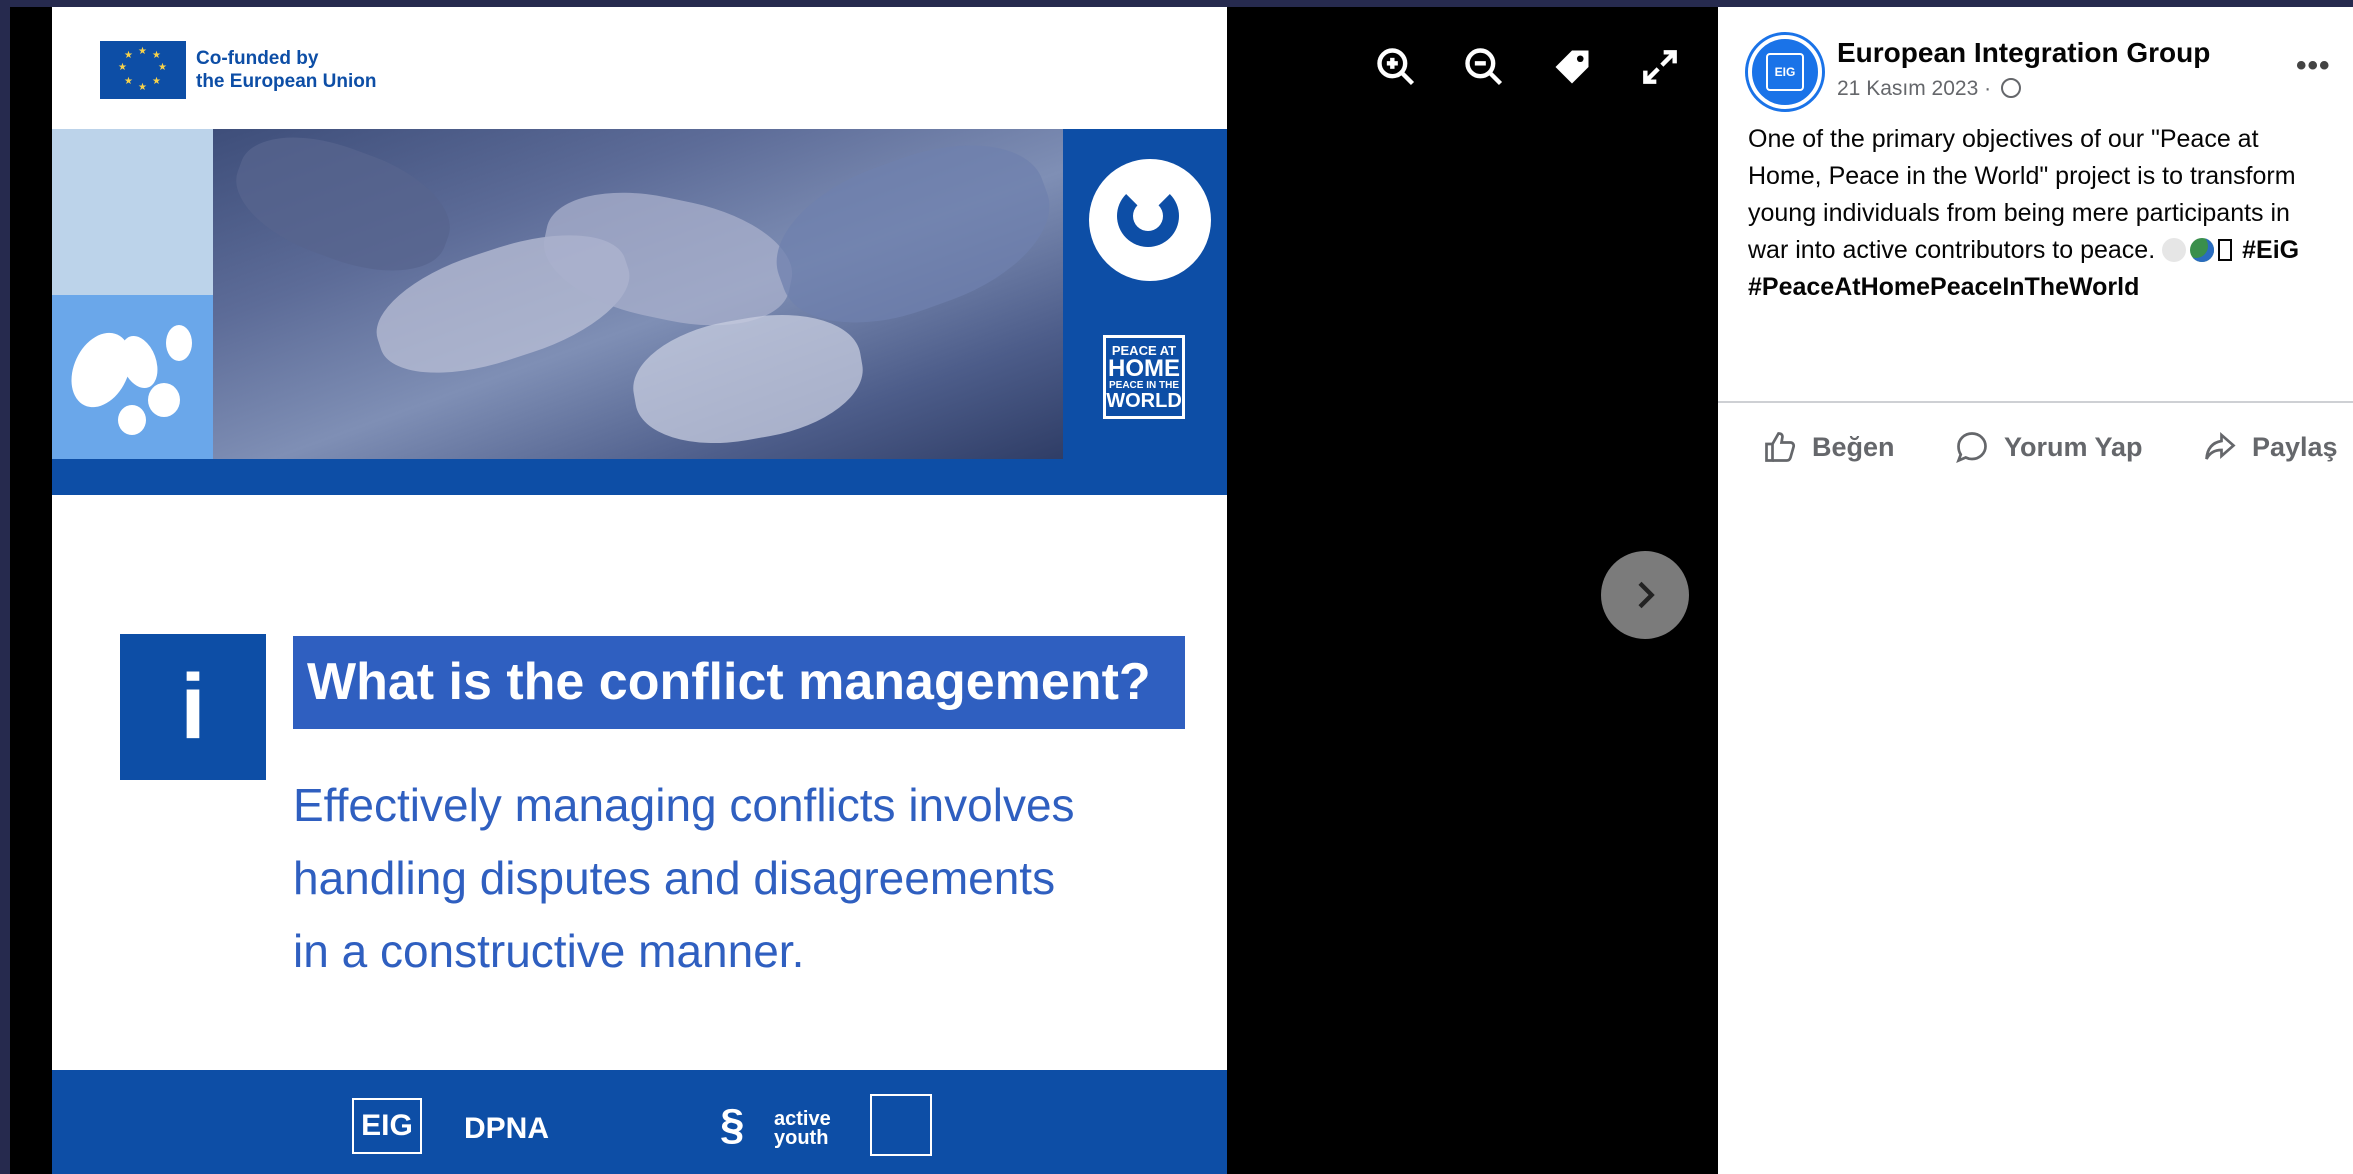 The width and height of the screenshot is (2353, 1174). What do you see at coordinates (387, 1126) in the screenshot?
I see `eig-logo: EIG` at bounding box center [387, 1126].